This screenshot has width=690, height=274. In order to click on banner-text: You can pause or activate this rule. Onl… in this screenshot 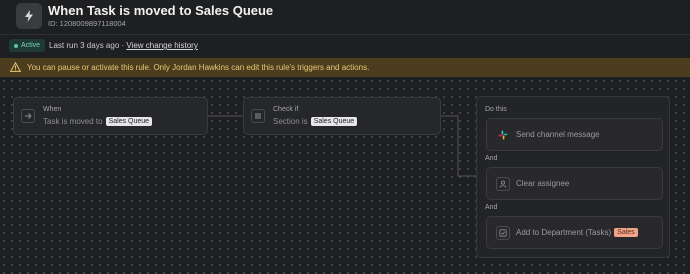, I will do `click(198, 67)`.